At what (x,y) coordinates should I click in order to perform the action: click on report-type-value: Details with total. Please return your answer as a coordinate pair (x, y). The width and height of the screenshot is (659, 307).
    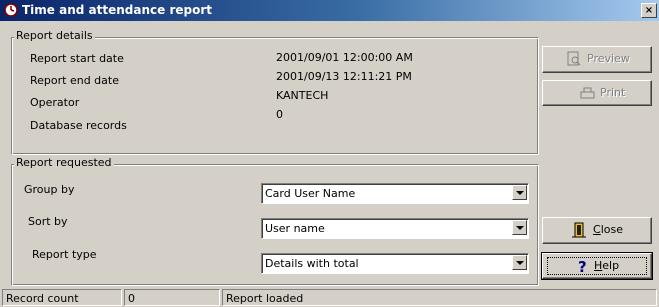
    Looking at the image, I should click on (312, 263).